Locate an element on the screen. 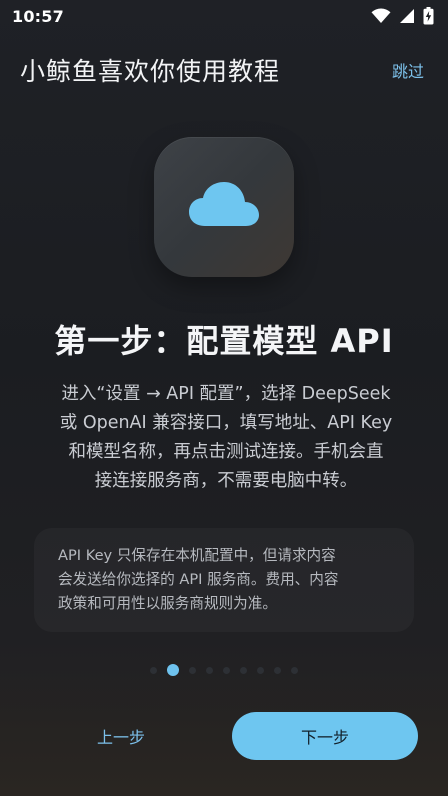  notice-line: 政策和可用性以服务商规则为准。 is located at coordinates (167, 603).